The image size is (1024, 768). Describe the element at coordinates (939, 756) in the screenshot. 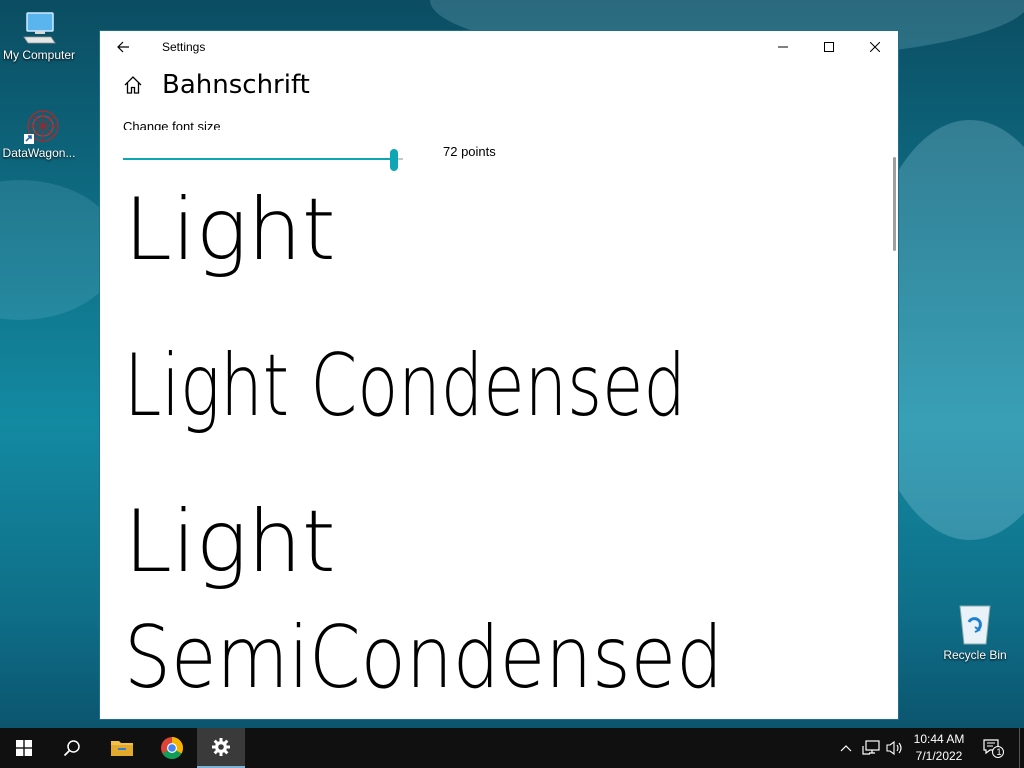

I see `clock-date: 7/1/2022` at that location.